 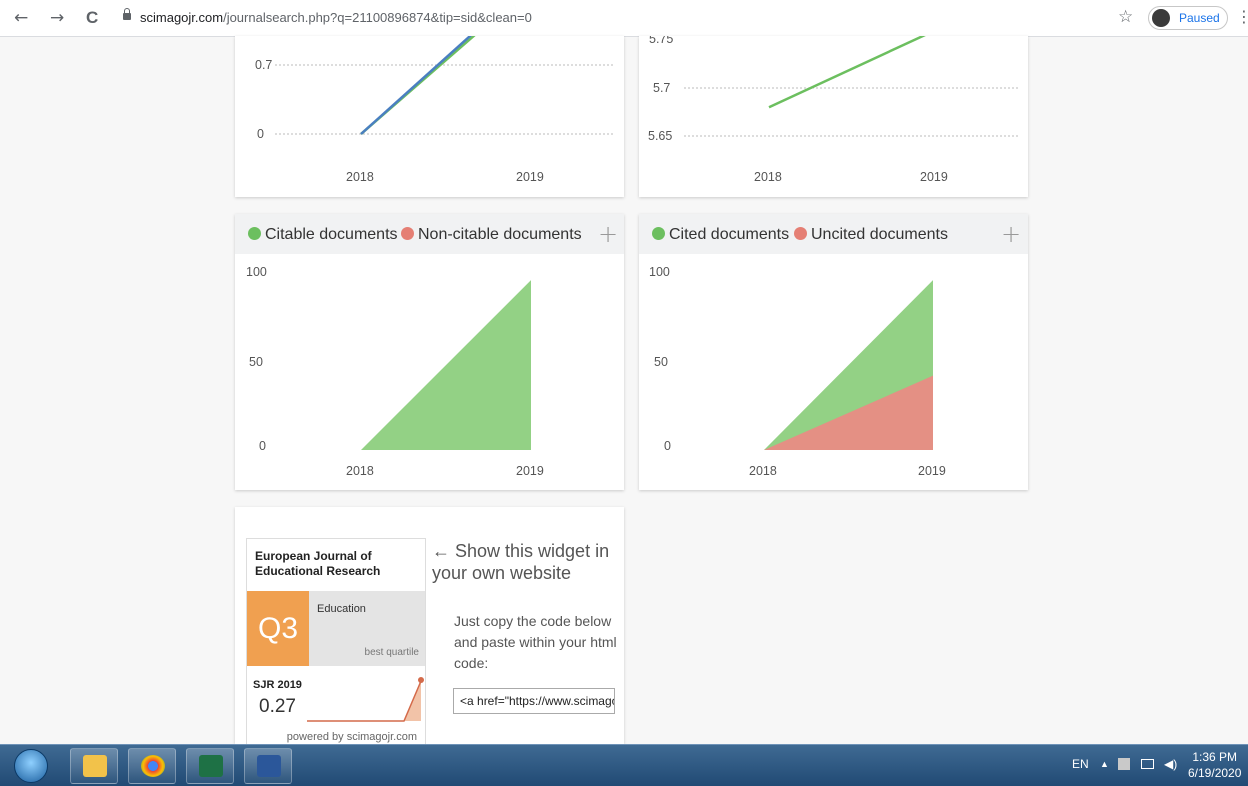 I want to click on quartile-box: Q3, so click(x=278, y=628).